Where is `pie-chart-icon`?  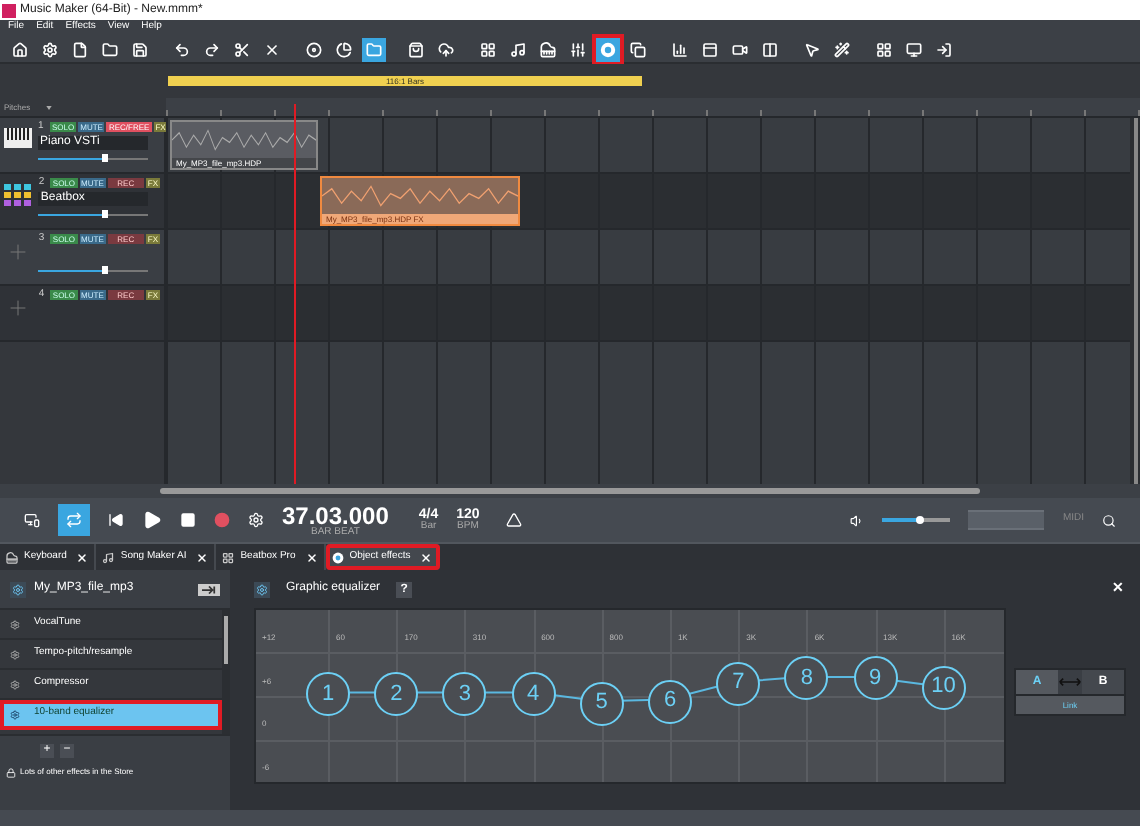 pie-chart-icon is located at coordinates (344, 49).